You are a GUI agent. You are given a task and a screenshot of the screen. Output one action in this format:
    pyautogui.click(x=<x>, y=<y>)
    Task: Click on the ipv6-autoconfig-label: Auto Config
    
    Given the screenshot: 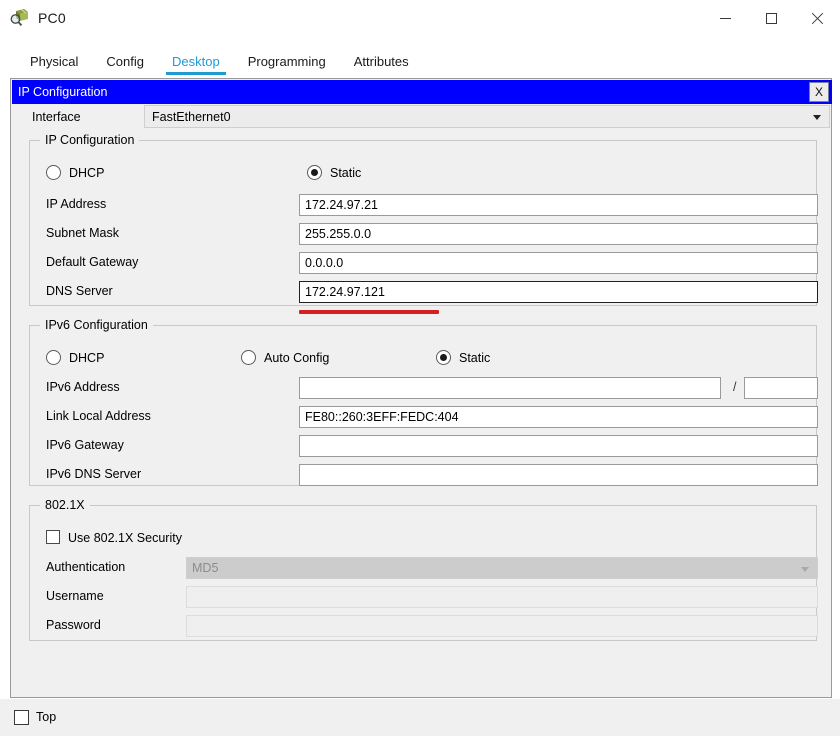 What is the action you would take?
    pyautogui.click(x=297, y=358)
    